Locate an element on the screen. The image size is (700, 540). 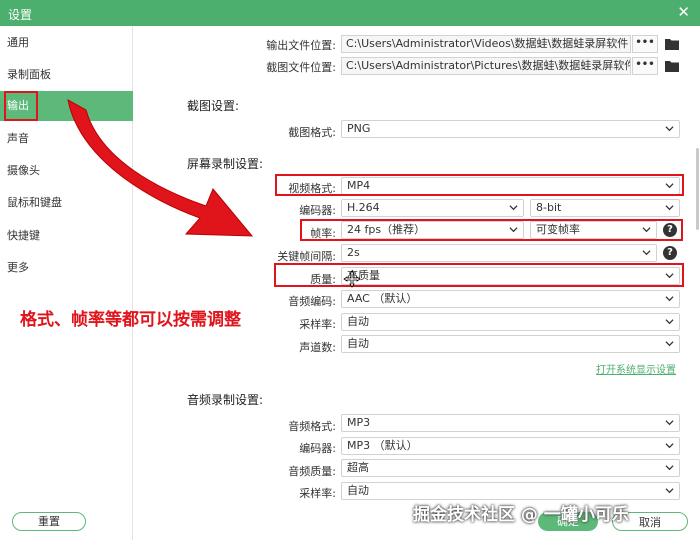
keyframe-label: 关键帧间隔: is located at coordinates (306, 256).